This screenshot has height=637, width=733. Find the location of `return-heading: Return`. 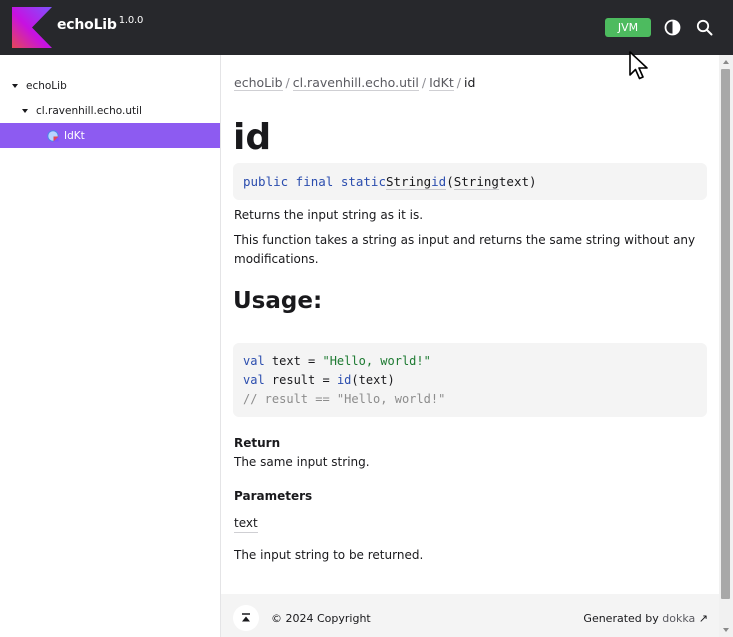

return-heading: Return is located at coordinates (257, 443).